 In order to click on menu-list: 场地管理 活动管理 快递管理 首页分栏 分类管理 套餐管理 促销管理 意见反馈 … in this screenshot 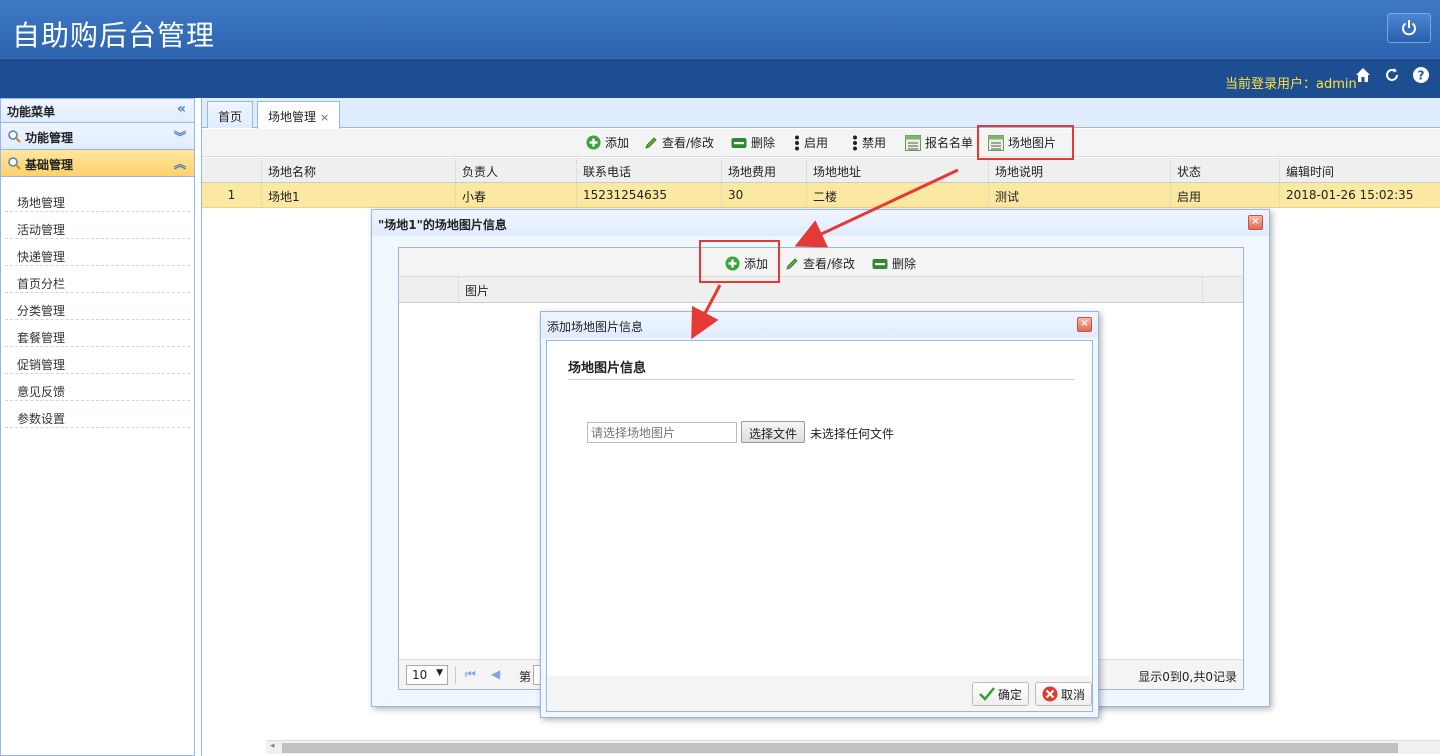, I will do `click(97, 302)`.